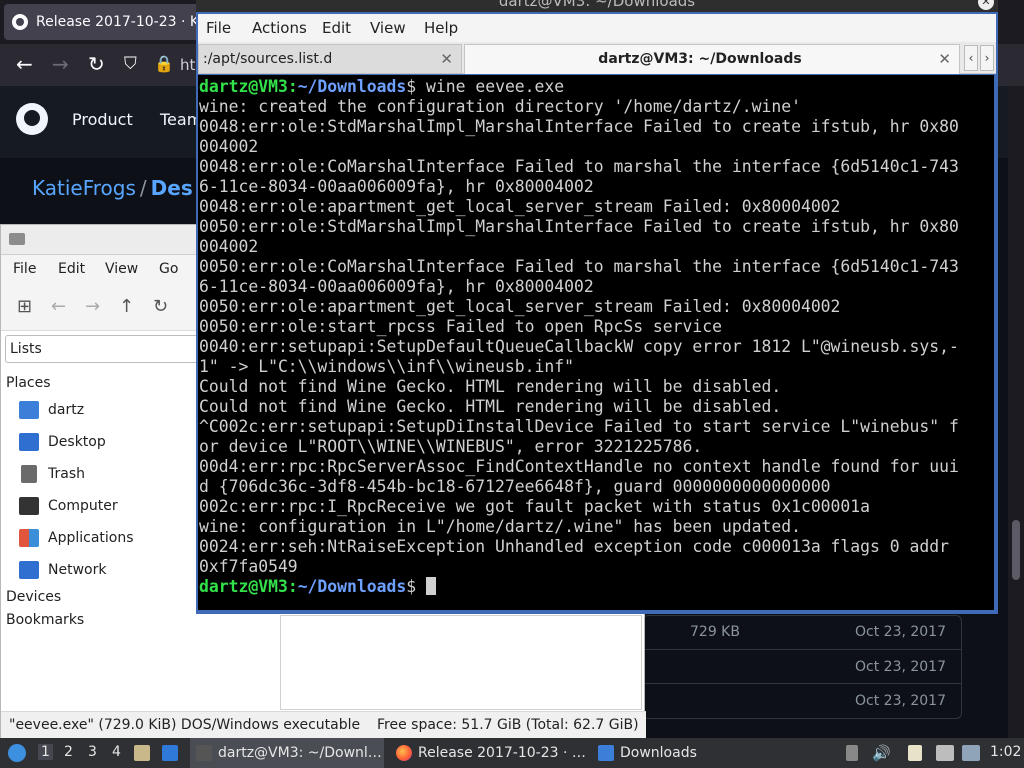  What do you see at coordinates (987, 58) in the screenshot?
I see `tab-scroll-right-icon: ›` at bounding box center [987, 58].